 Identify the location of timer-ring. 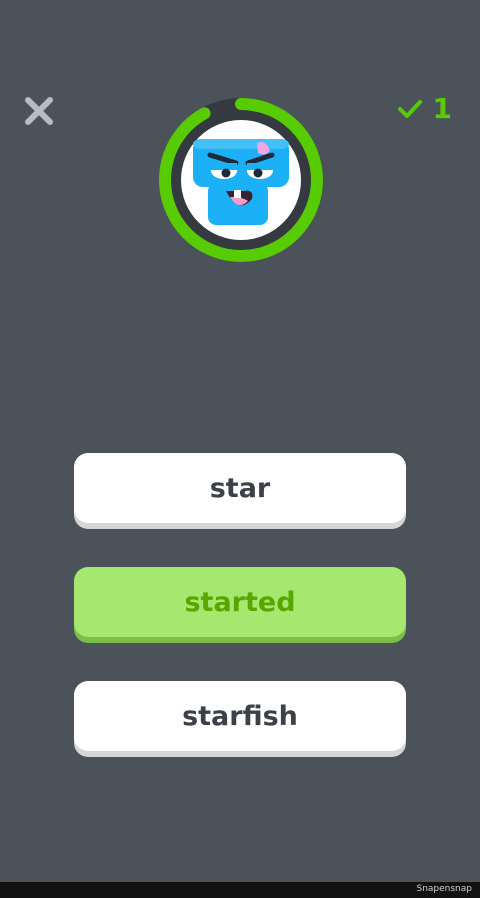
(241, 180).